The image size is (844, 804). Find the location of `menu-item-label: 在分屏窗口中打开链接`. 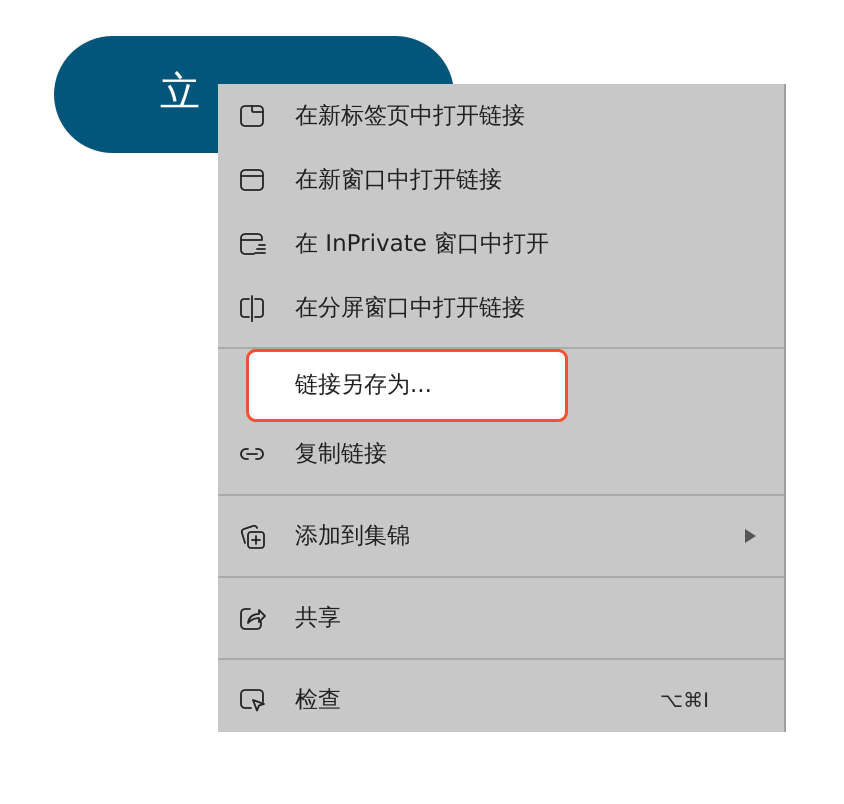

menu-item-label: 在分屏窗口中打开链接 is located at coordinates (410, 308).